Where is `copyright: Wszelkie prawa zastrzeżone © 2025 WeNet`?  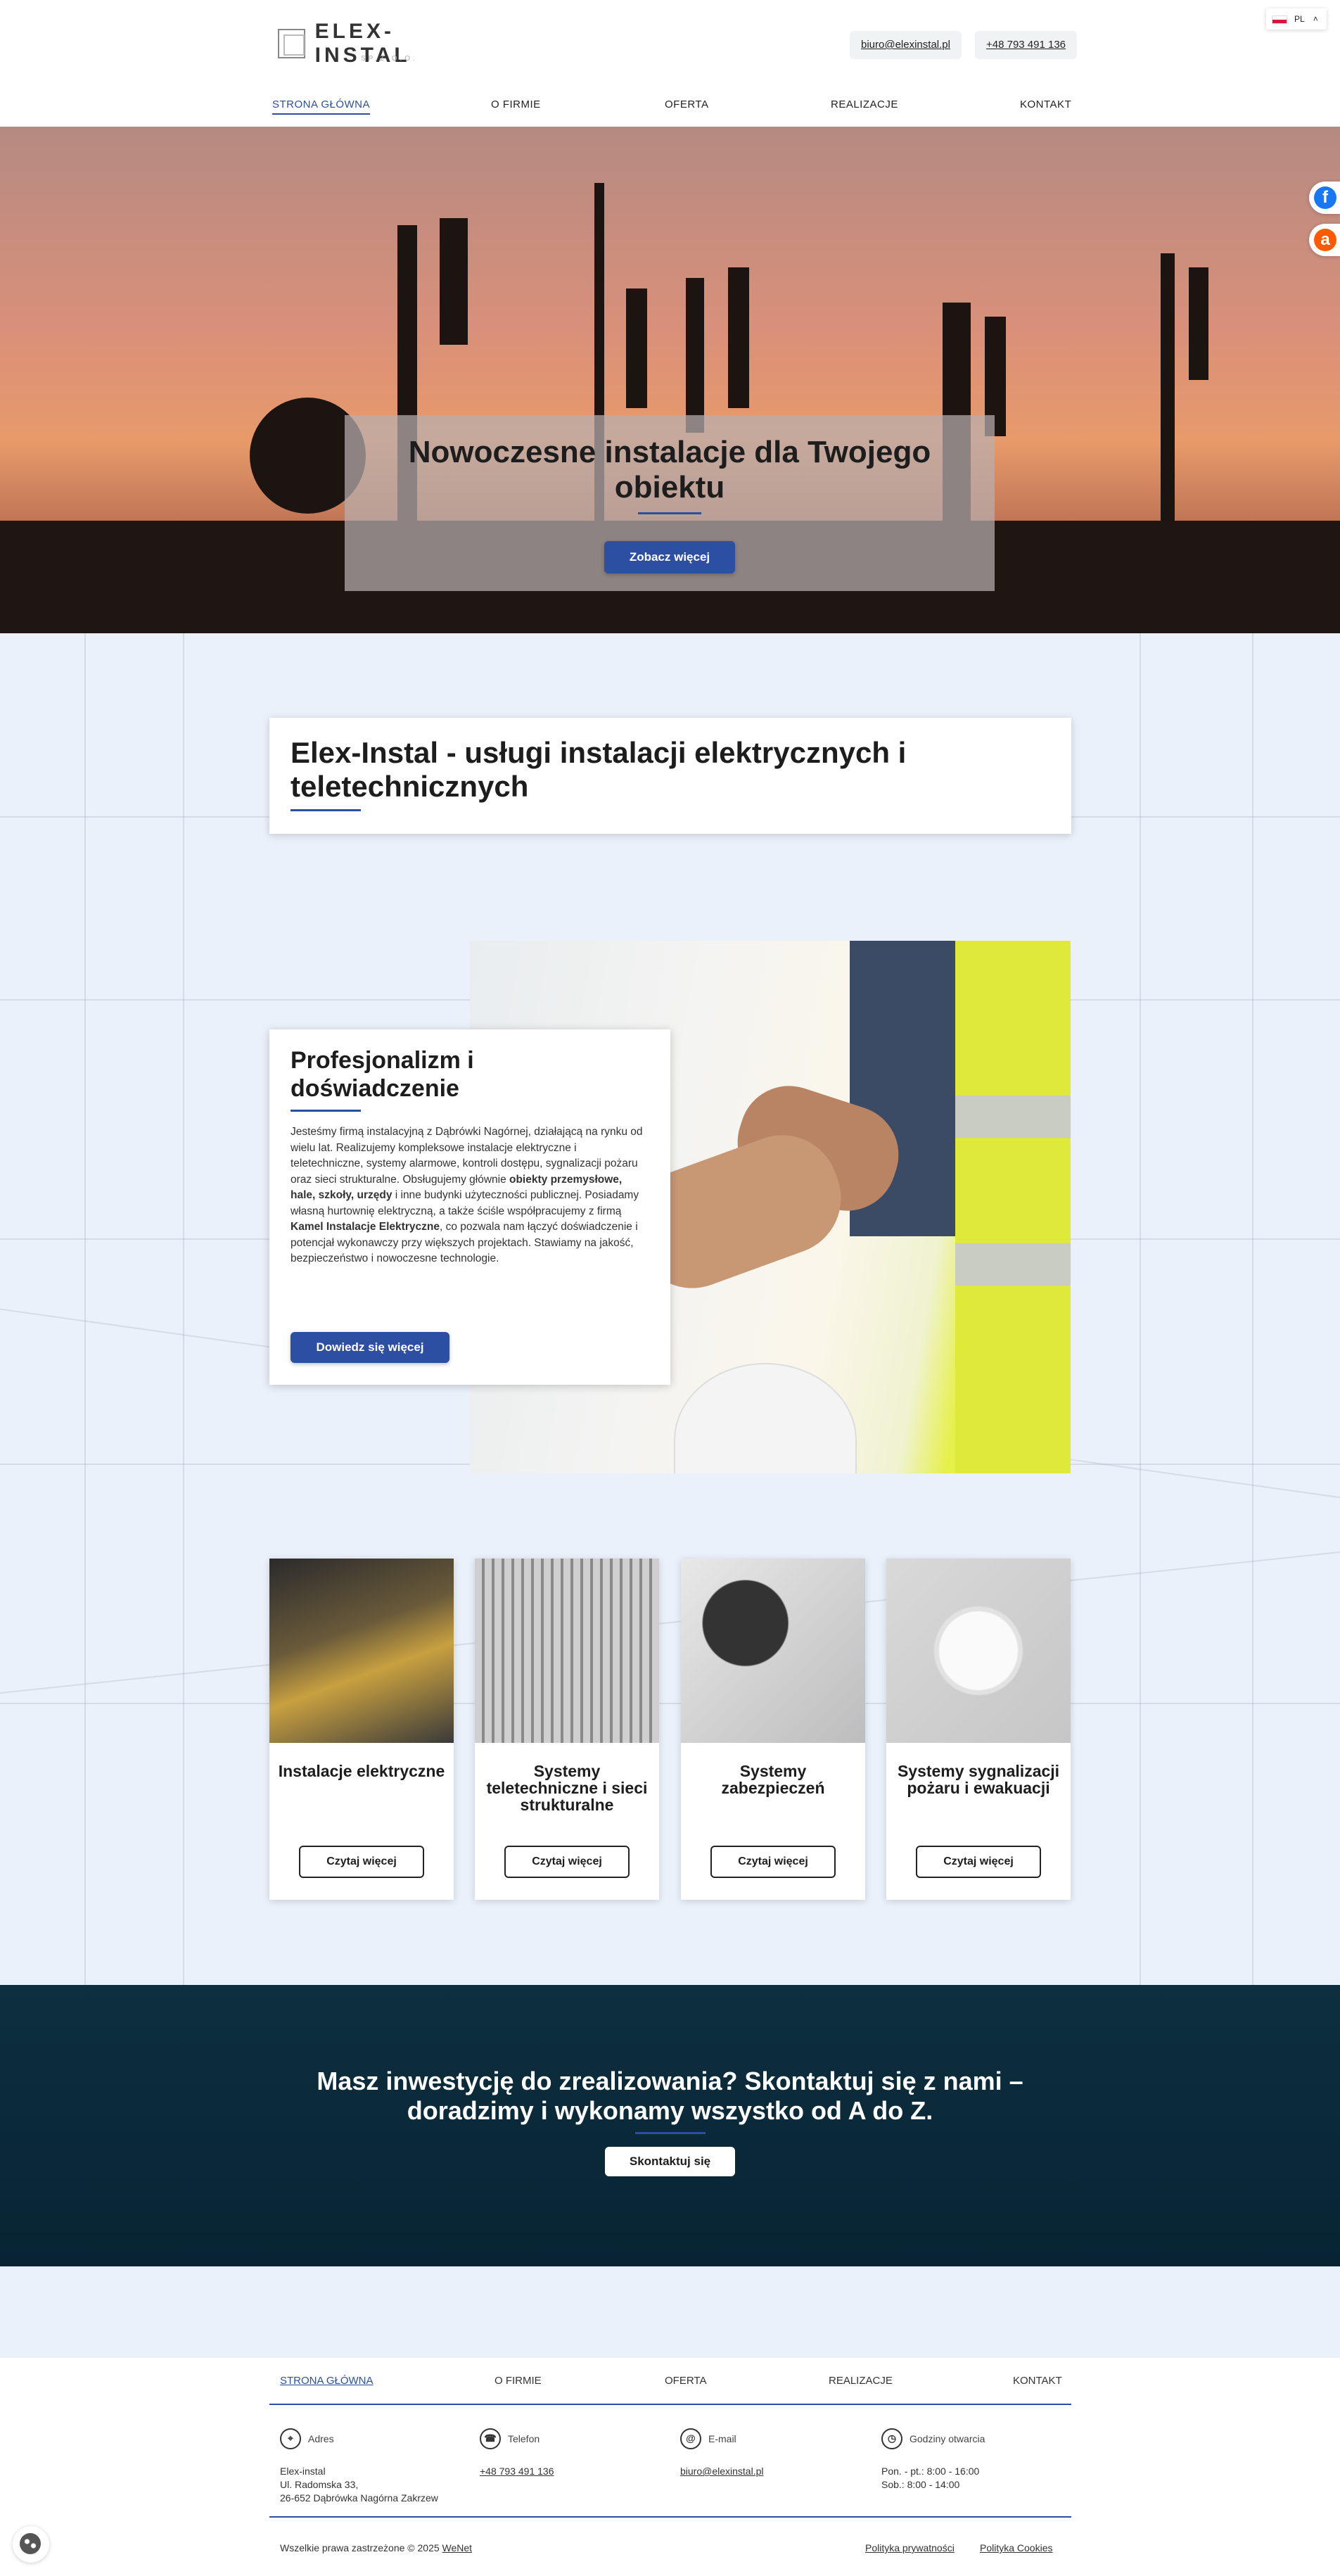
copyright: Wszelkie prawa zastrzeżone © 2025 WeNet is located at coordinates (376, 2547).